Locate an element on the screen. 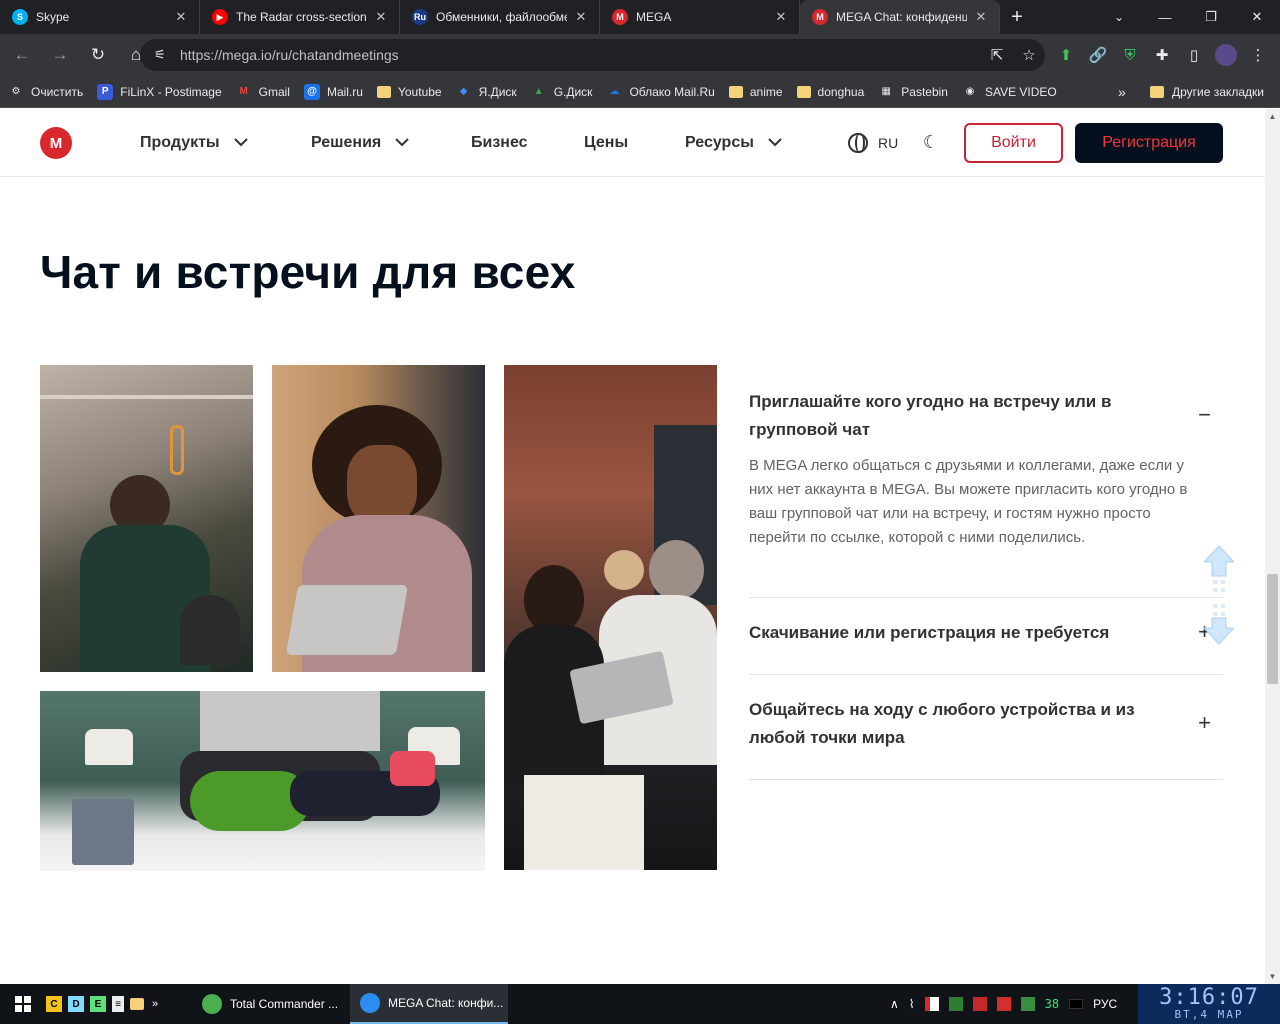 This screenshot has height=1024, width=1280. skype-icon: S is located at coordinates (20, 17).